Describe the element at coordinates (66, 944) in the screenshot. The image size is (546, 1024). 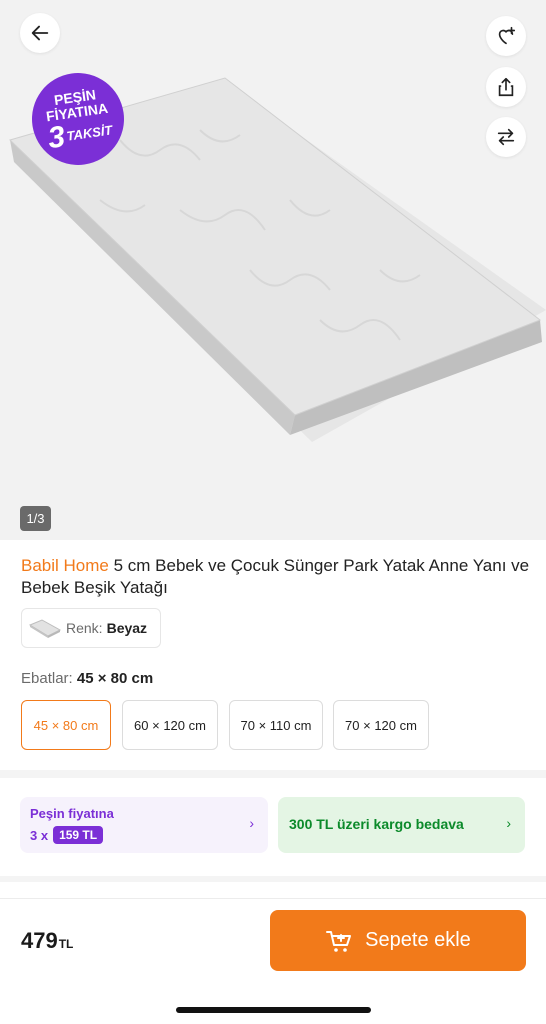
I see `price-currency: TL` at that location.